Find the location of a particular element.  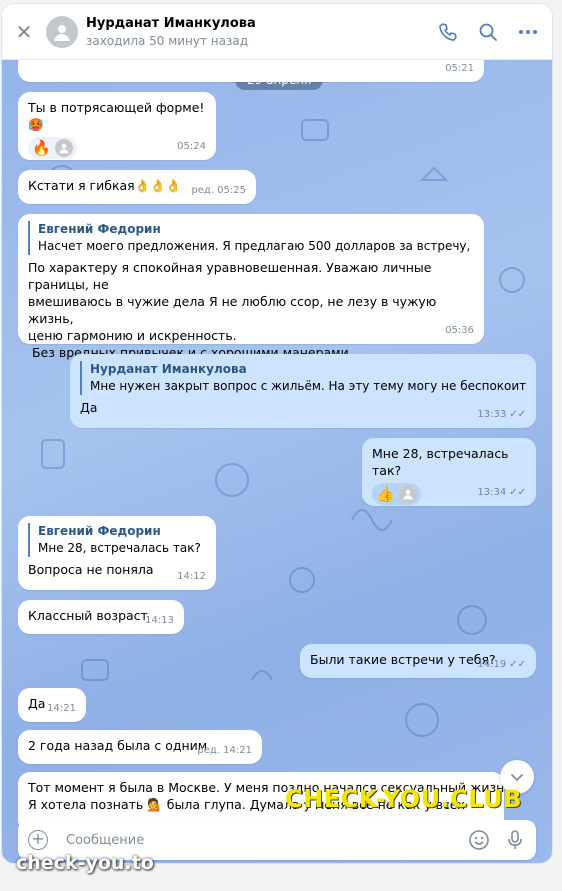

watermark: CHECK-YOU.CLUB is located at coordinates (404, 799).